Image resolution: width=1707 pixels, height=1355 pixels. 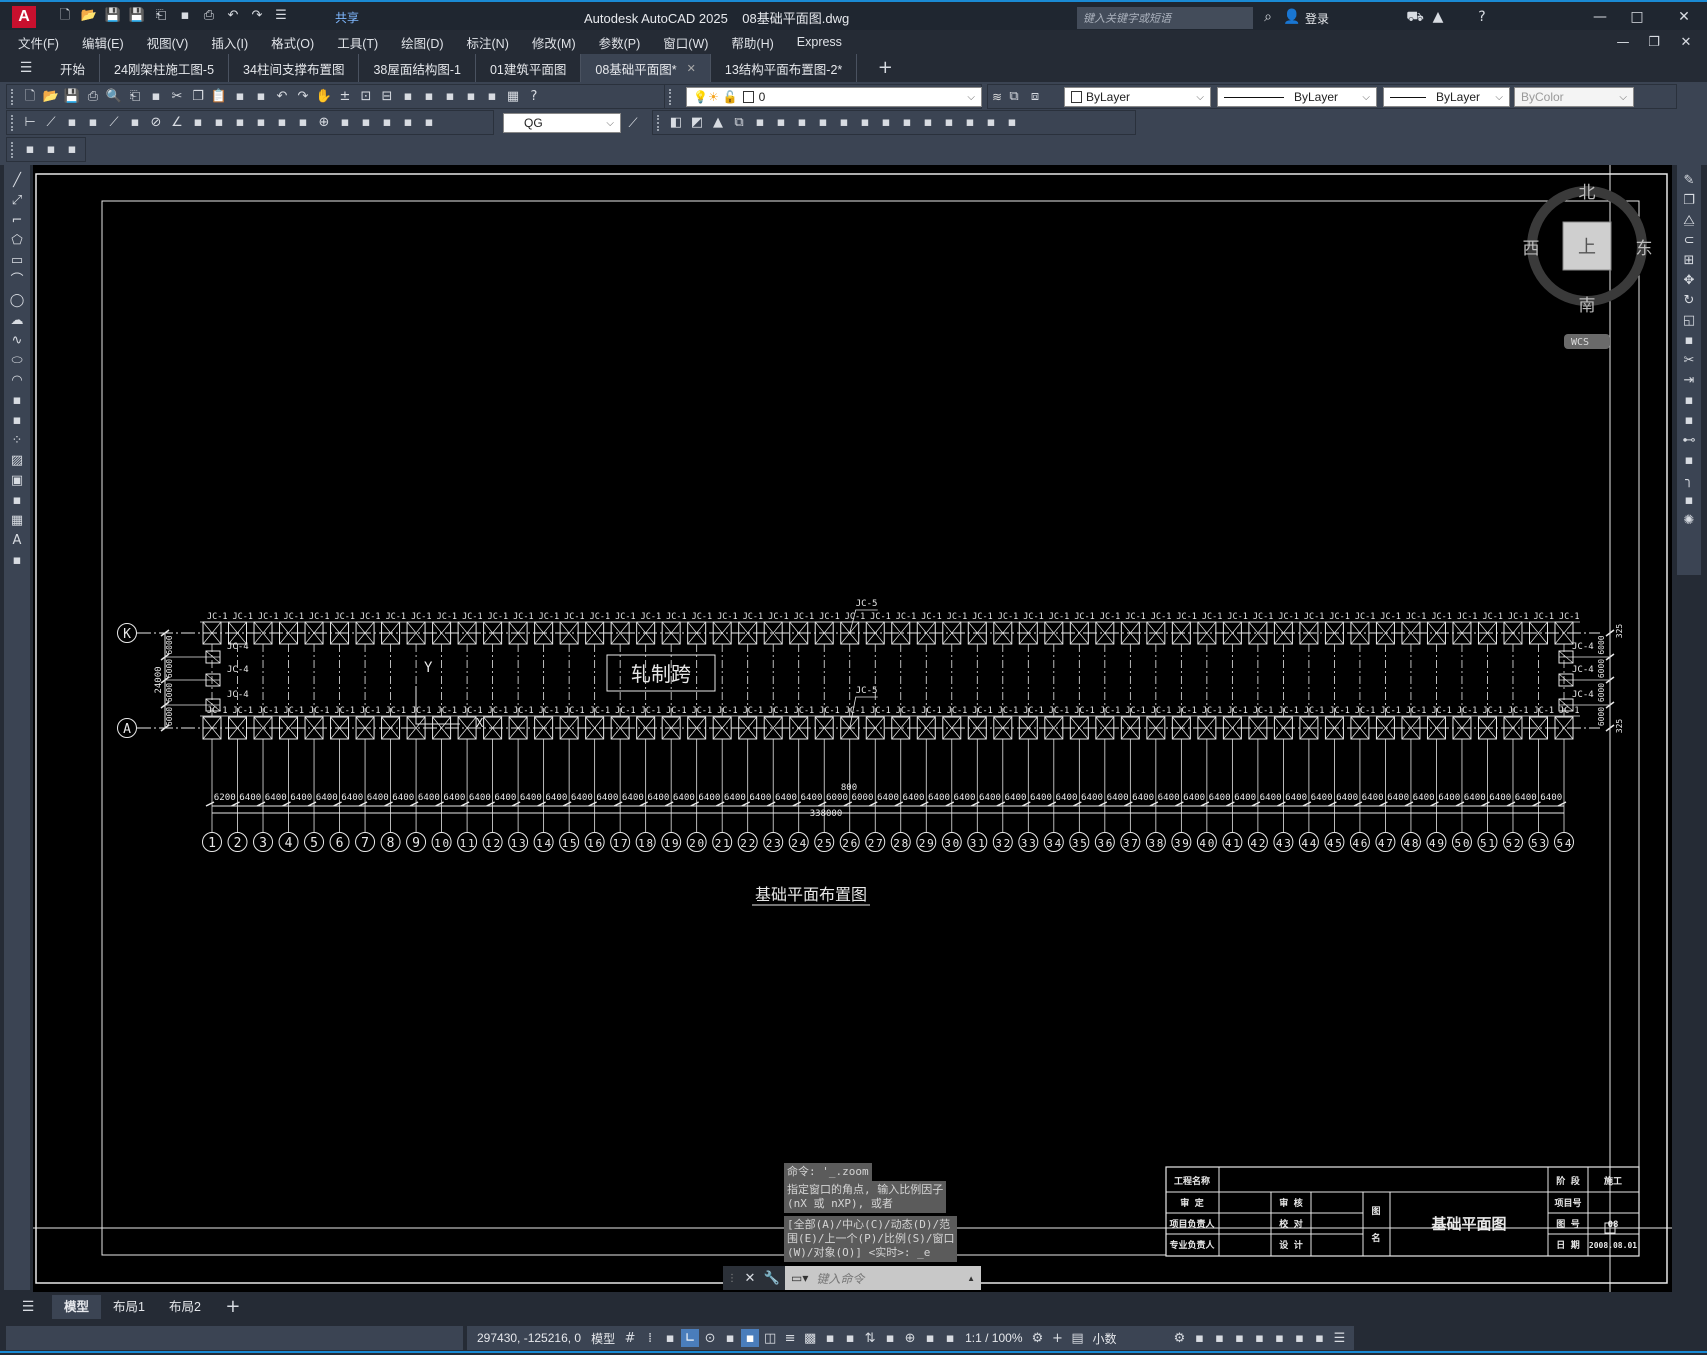 I want to click on region-icon: ▪, so click(x=17, y=500).